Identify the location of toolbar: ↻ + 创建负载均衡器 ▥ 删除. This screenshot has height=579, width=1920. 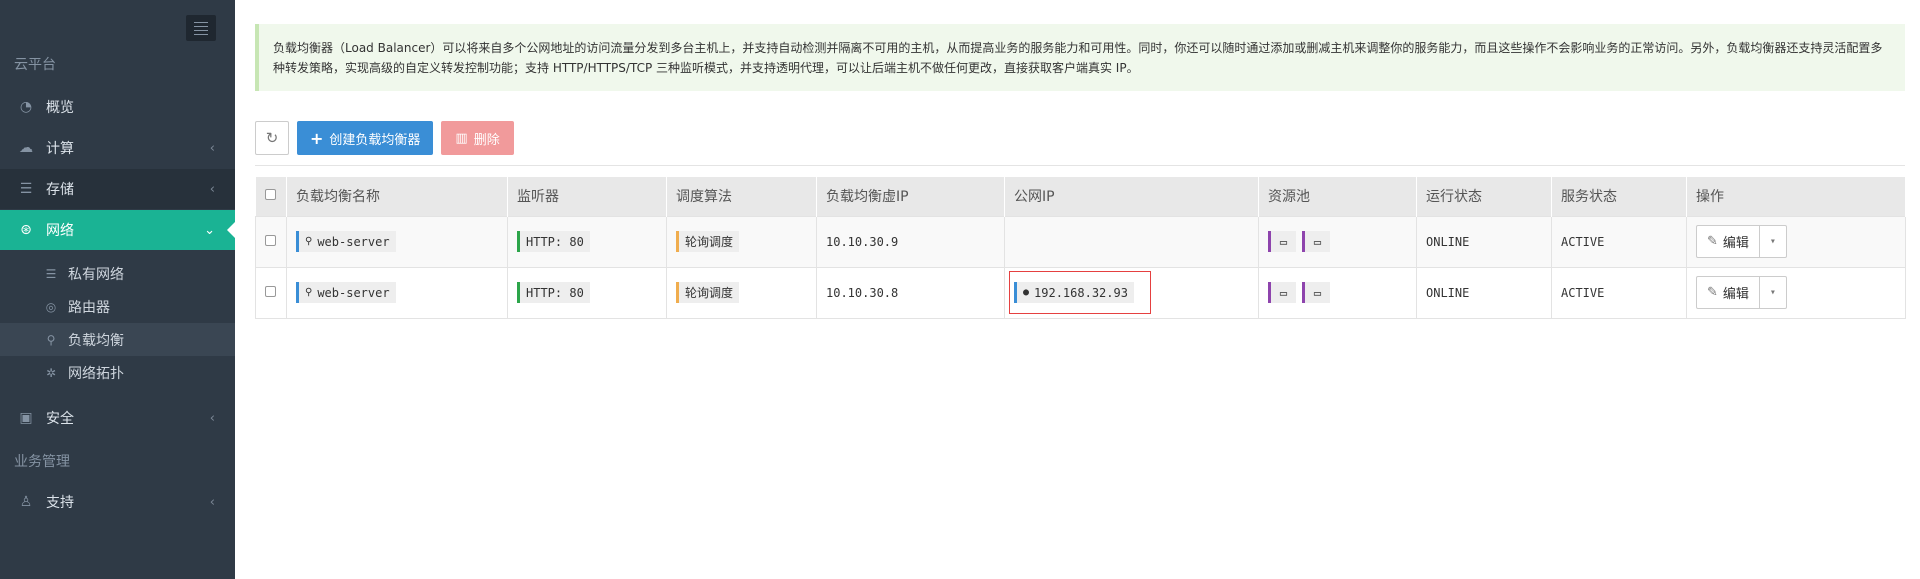
(384, 138).